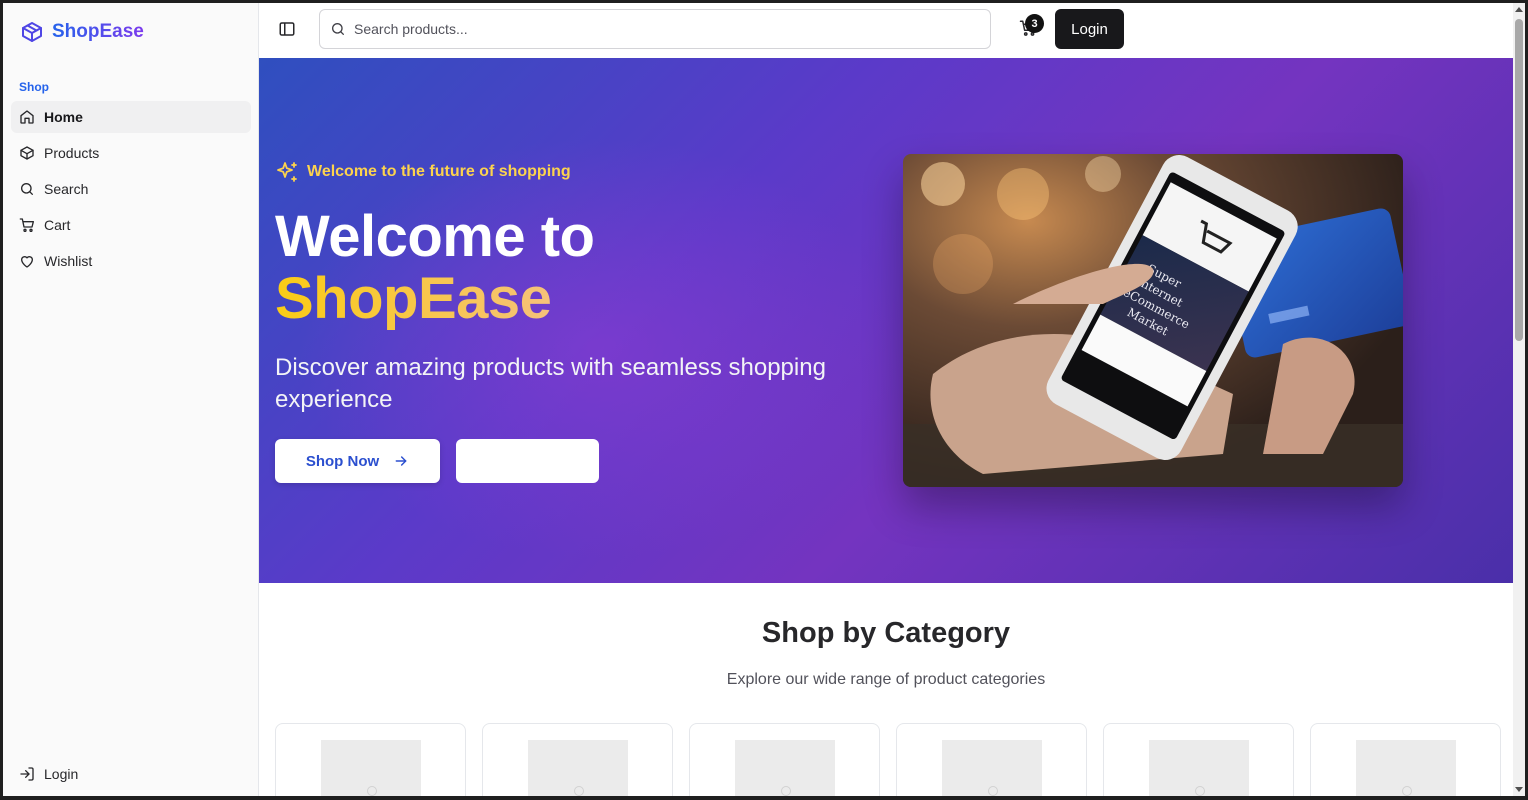 The image size is (1528, 800). Describe the element at coordinates (72, 153) in the screenshot. I see `sidebar-item-label: Products` at that location.